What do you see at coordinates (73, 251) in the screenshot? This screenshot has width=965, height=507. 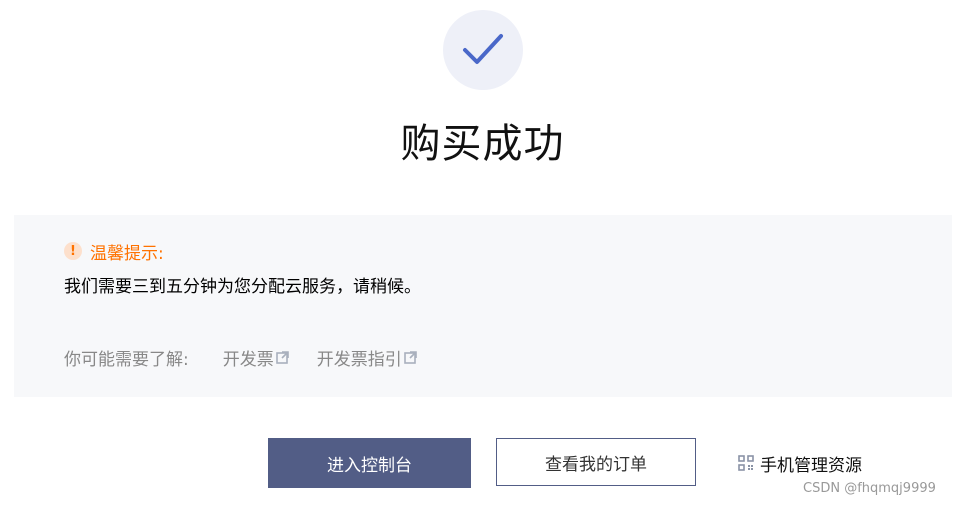 I see `exclamation-icon: !` at bounding box center [73, 251].